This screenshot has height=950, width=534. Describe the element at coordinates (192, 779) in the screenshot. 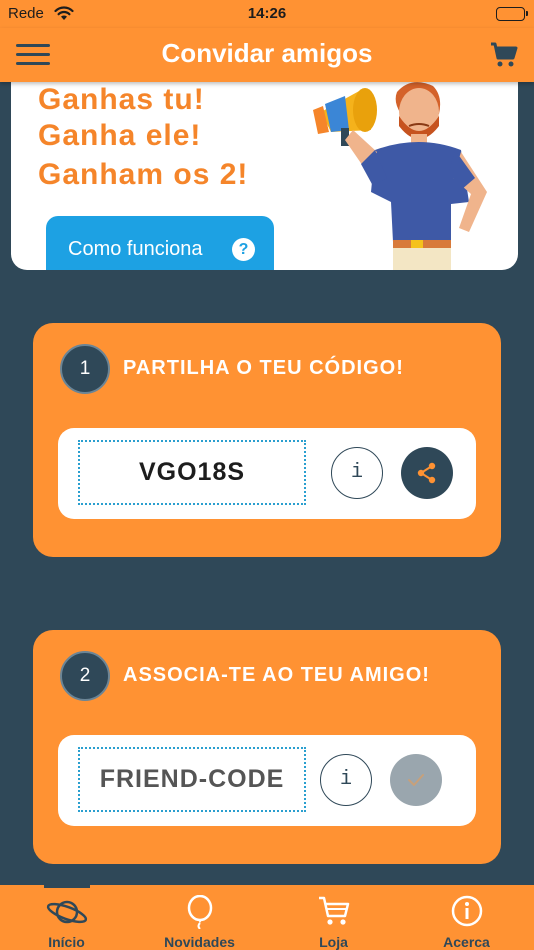

I see `friend-code-input` at that location.